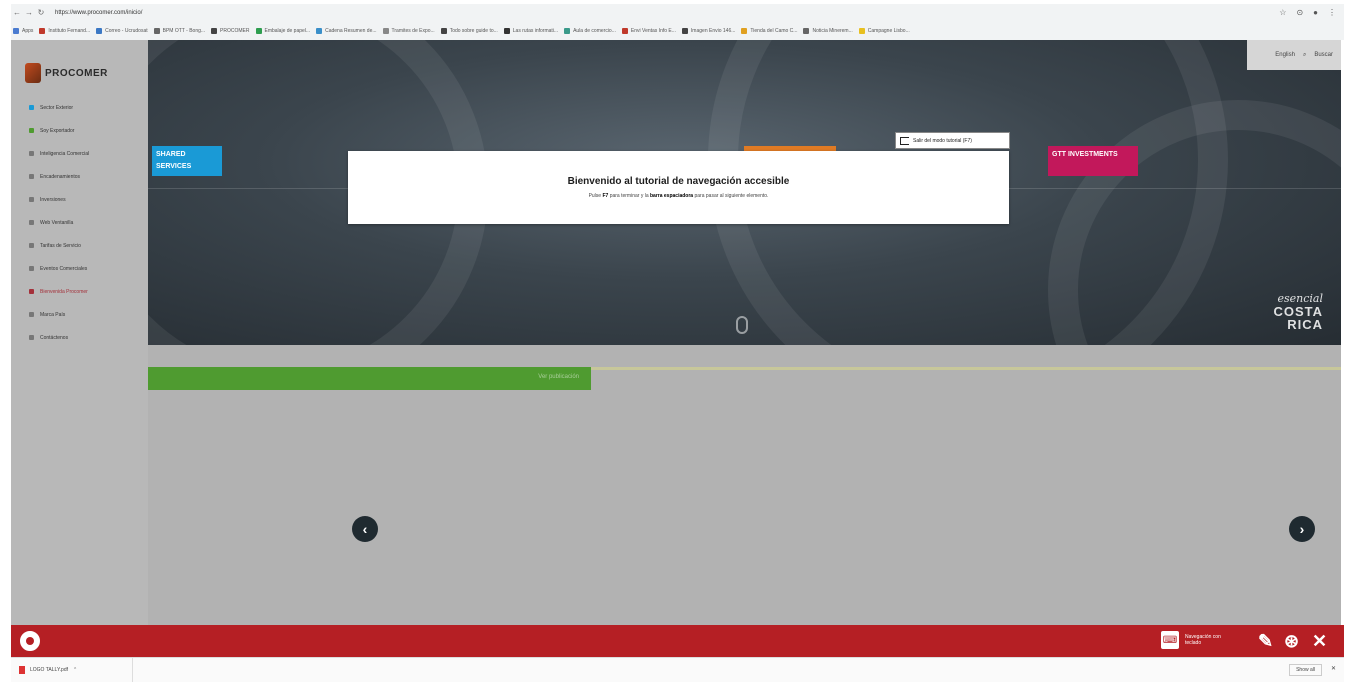  What do you see at coordinates (57, 222) in the screenshot?
I see `sidebar-item-label: Web Ventanilla` at bounding box center [57, 222].